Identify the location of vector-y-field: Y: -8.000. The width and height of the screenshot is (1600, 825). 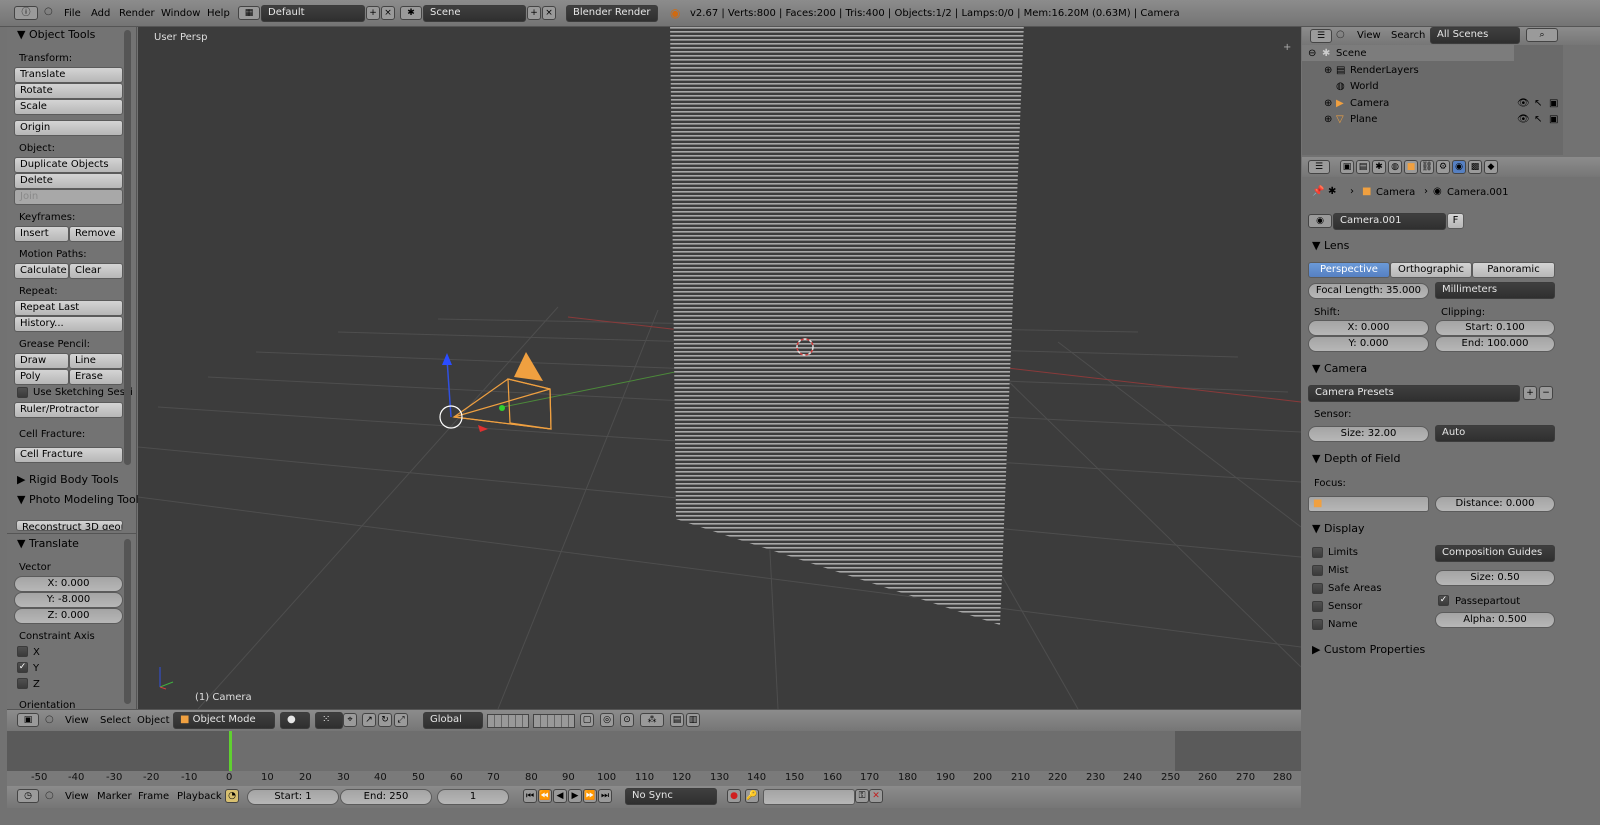
(68, 600).